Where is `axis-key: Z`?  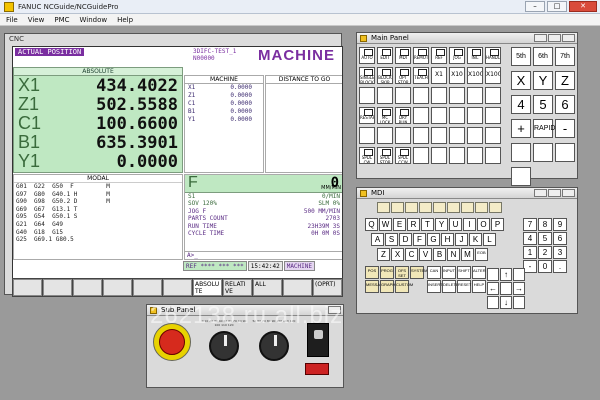 axis-key: Z is located at coordinates (565, 80).